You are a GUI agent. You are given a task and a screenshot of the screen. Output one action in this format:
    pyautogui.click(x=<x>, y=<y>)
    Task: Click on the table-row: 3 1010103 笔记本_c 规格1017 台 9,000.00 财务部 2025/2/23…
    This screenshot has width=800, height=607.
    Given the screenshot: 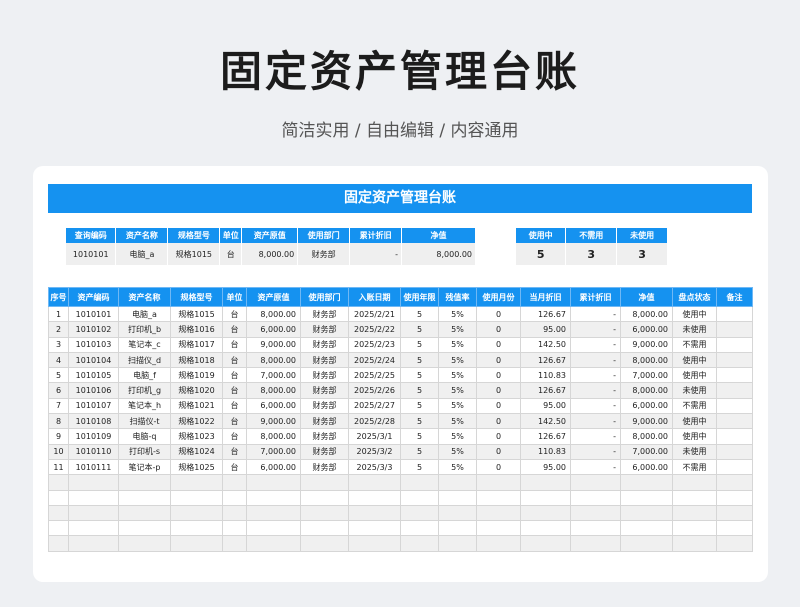 What is the action you would take?
    pyautogui.click(x=400, y=344)
    